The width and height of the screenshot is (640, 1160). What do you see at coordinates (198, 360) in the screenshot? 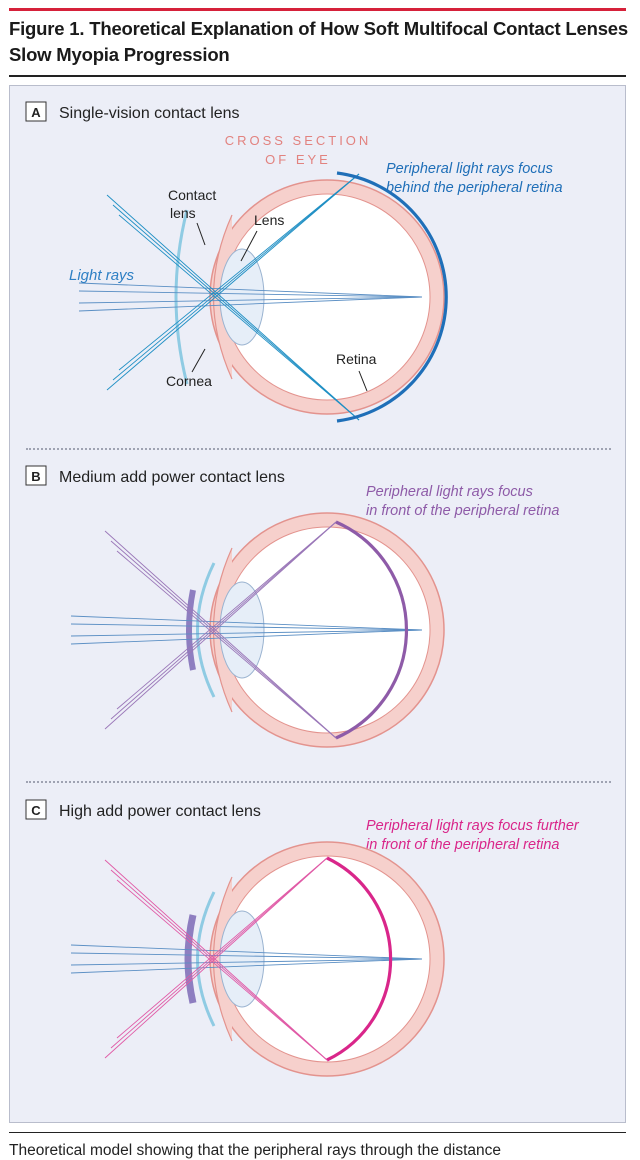
I see `cornea-pointer` at bounding box center [198, 360].